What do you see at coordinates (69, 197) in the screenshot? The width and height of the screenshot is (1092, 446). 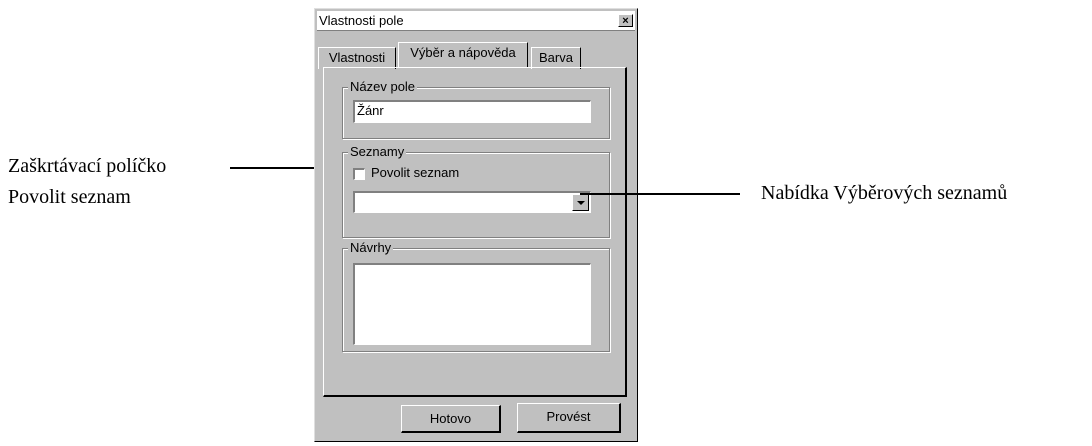 I see `checkbox-callout-line2: Povolit seznam` at bounding box center [69, 197].